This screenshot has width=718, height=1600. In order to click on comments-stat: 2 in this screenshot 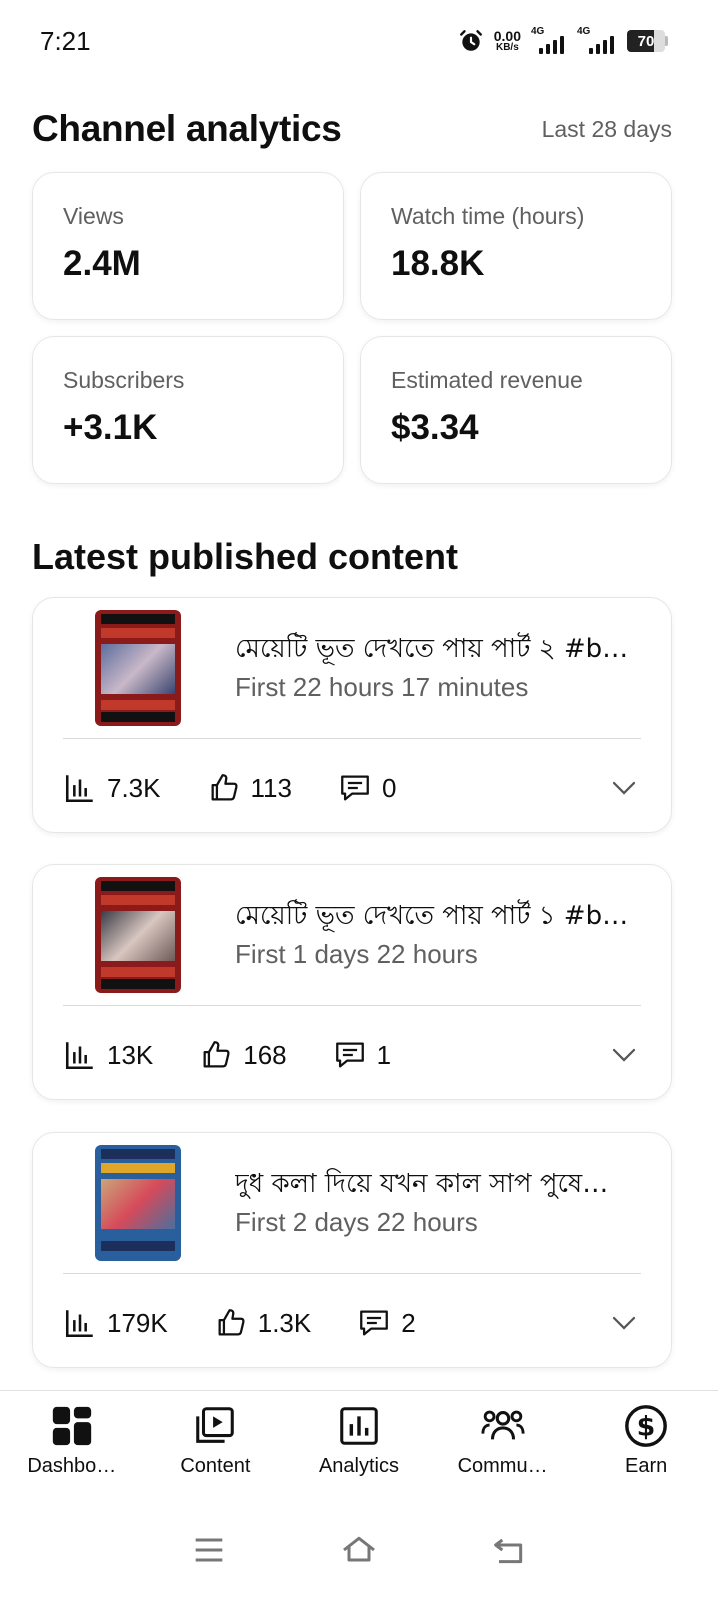, I will do `click(386, 1323)`.